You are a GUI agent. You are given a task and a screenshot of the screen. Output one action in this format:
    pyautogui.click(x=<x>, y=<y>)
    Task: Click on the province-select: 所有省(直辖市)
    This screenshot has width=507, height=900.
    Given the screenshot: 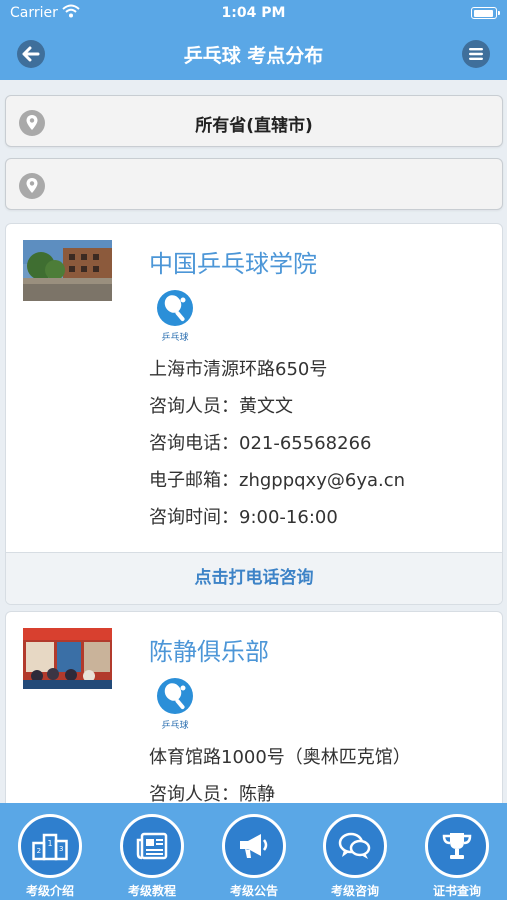 What is the action you would take?
    pyautogui.click(x=254, y=121)
    